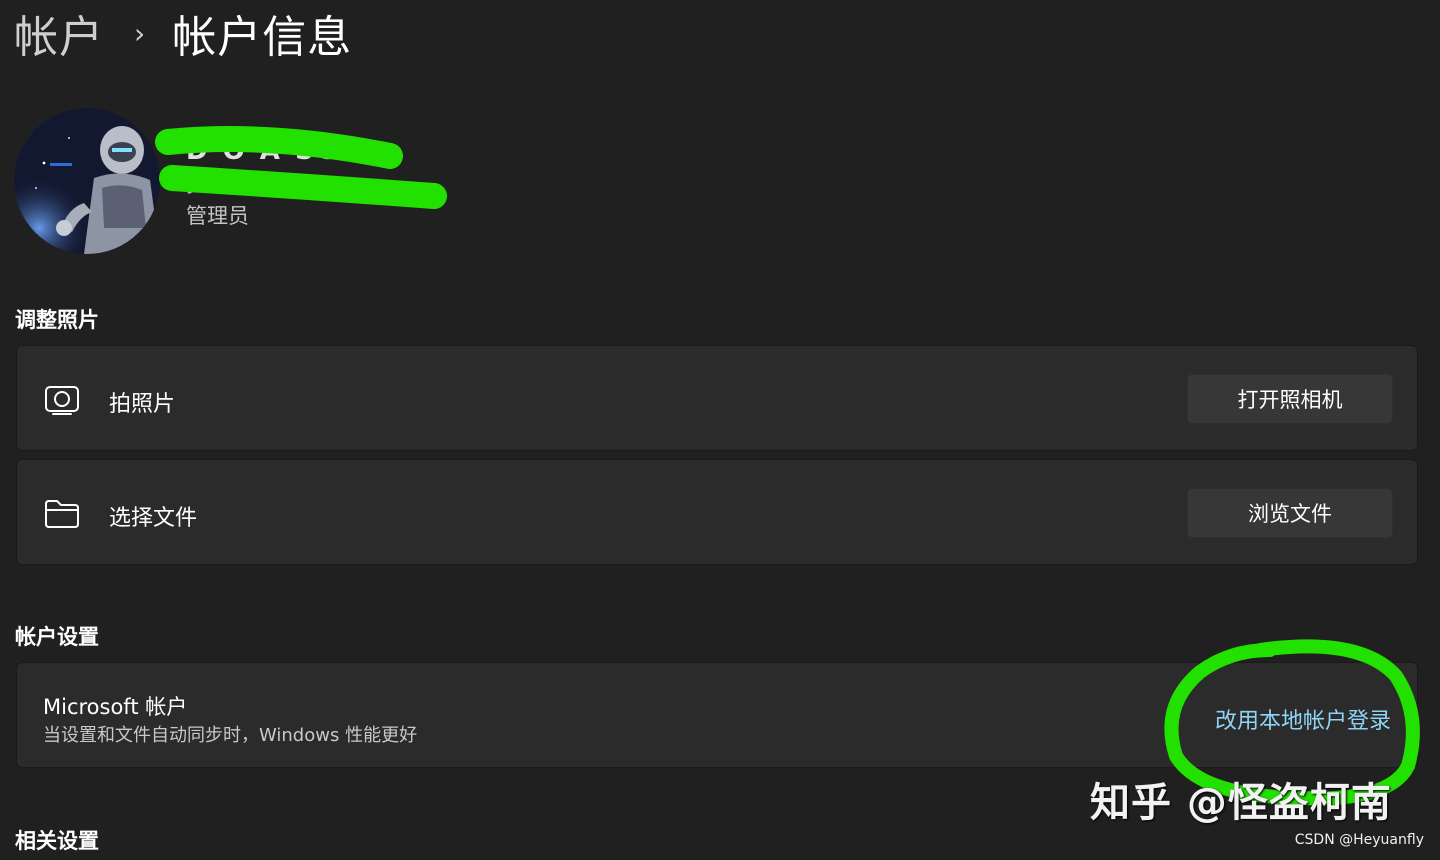  I want to click on choose-file-label: 选择文件, so click(153, 518).